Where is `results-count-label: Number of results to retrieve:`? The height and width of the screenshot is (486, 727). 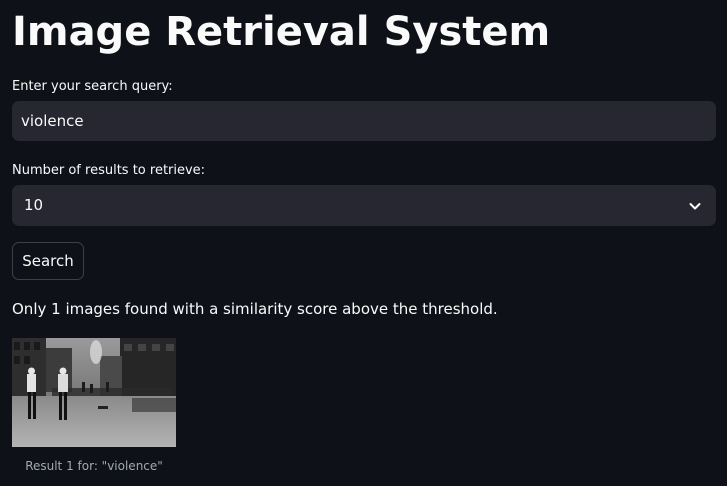
results-count-label: Number of results to retrieve: is located at coordinates (109, 170).